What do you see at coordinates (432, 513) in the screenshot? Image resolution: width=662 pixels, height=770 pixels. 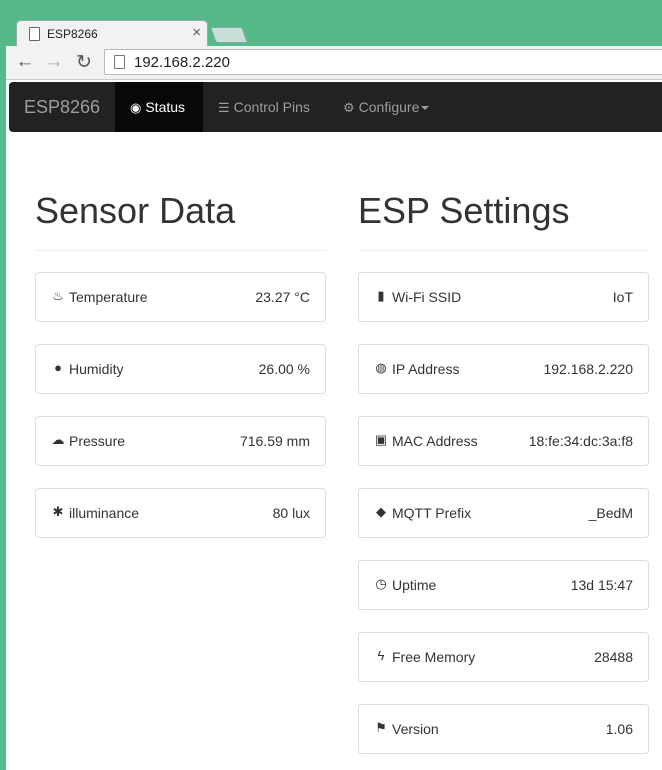 I see `esp-label: MQTT Prefix` at bounding box center [432, 513].